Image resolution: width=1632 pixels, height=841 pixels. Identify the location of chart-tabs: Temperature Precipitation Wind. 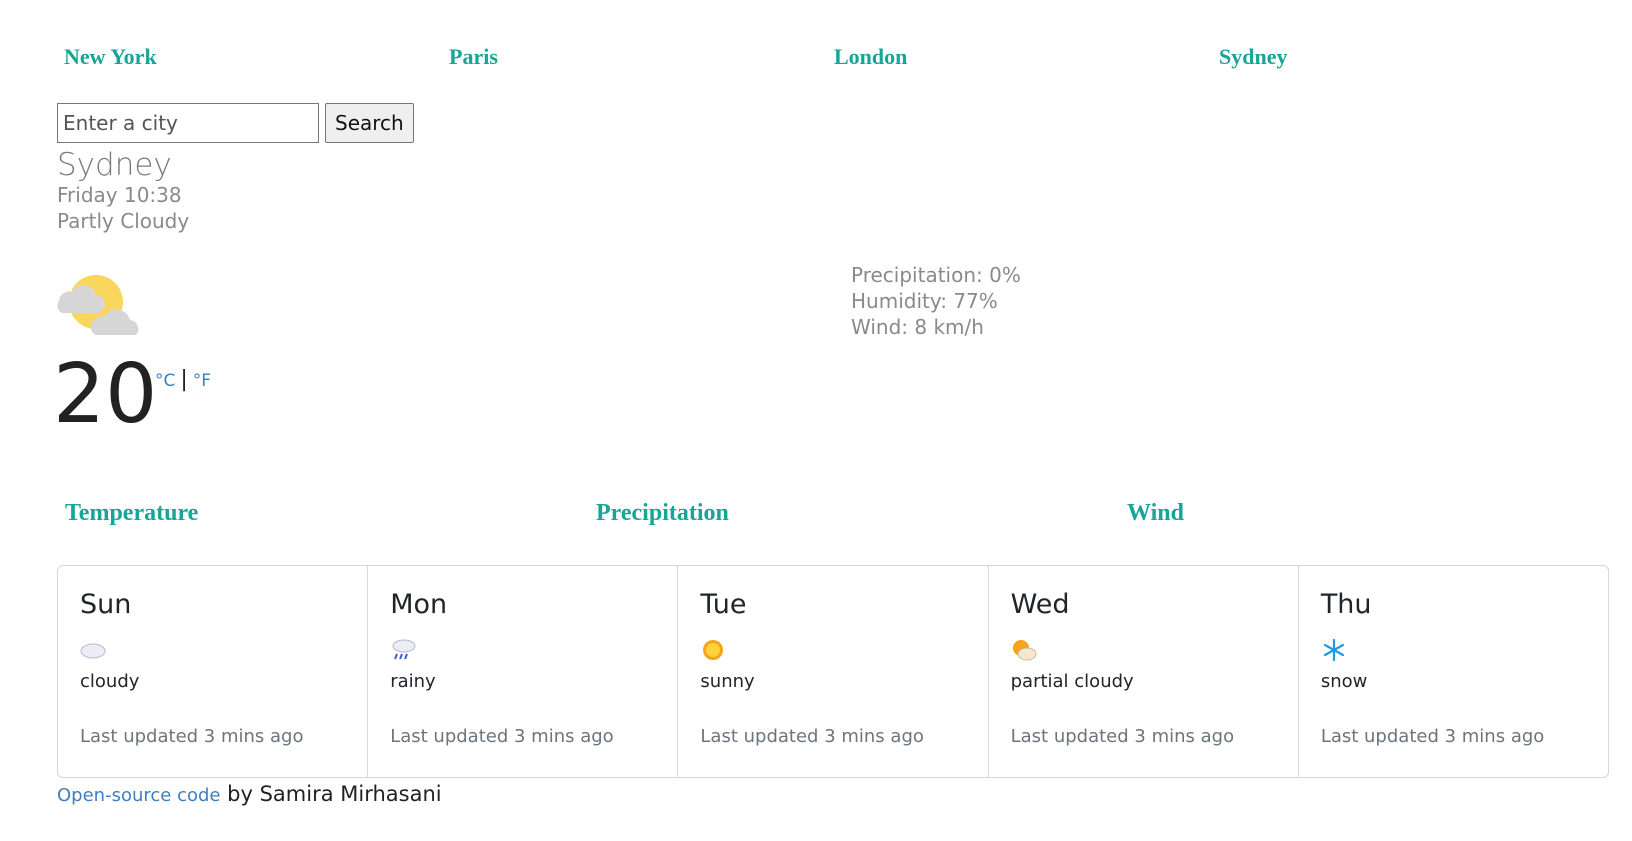
(848, 513).